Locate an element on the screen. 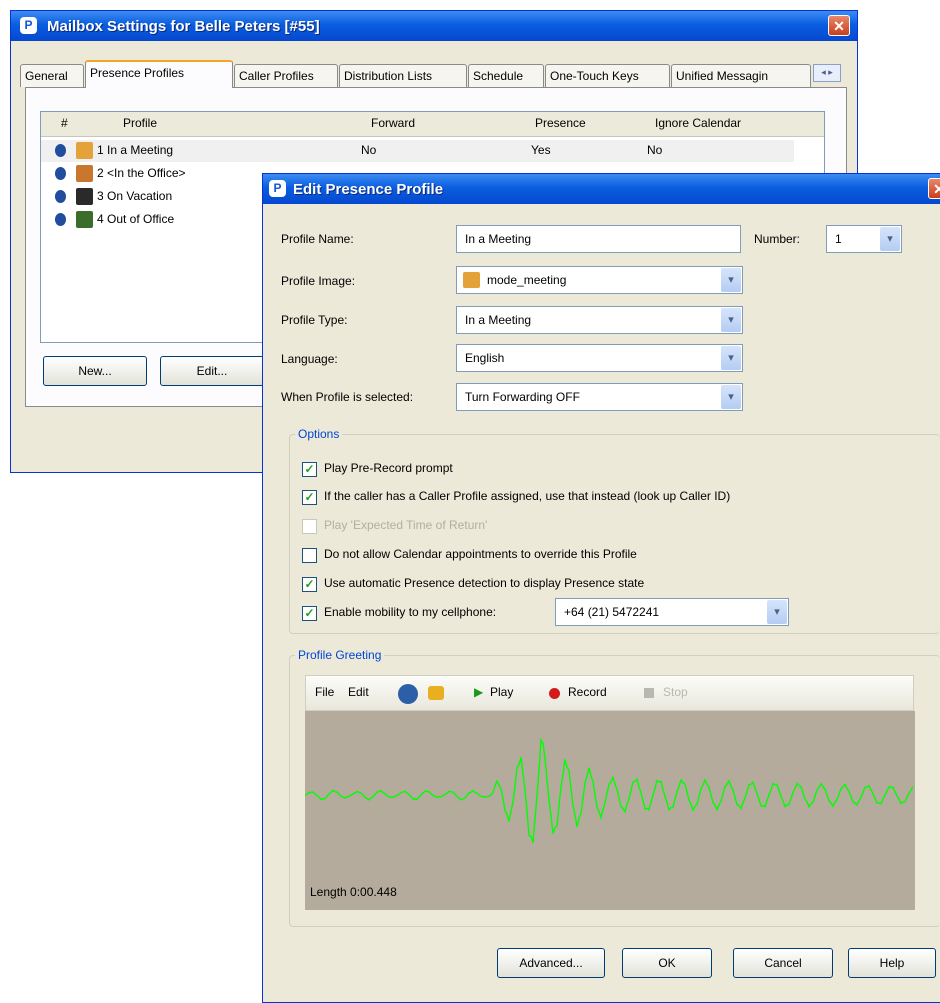 The image size is (940, 1003). stop-button: Stop is located at coordinates (675, 692).